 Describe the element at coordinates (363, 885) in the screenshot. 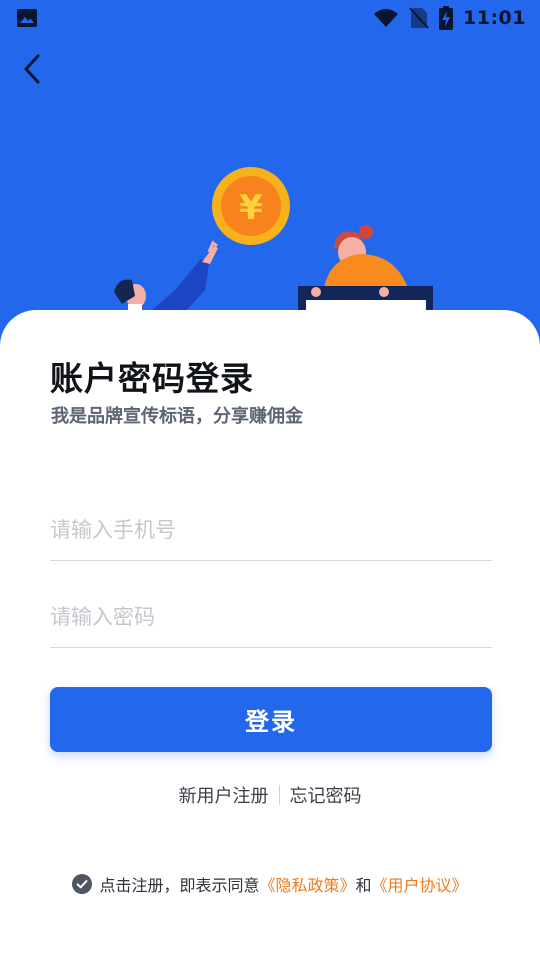

I see `agreement-conjunction: 和` at that location.